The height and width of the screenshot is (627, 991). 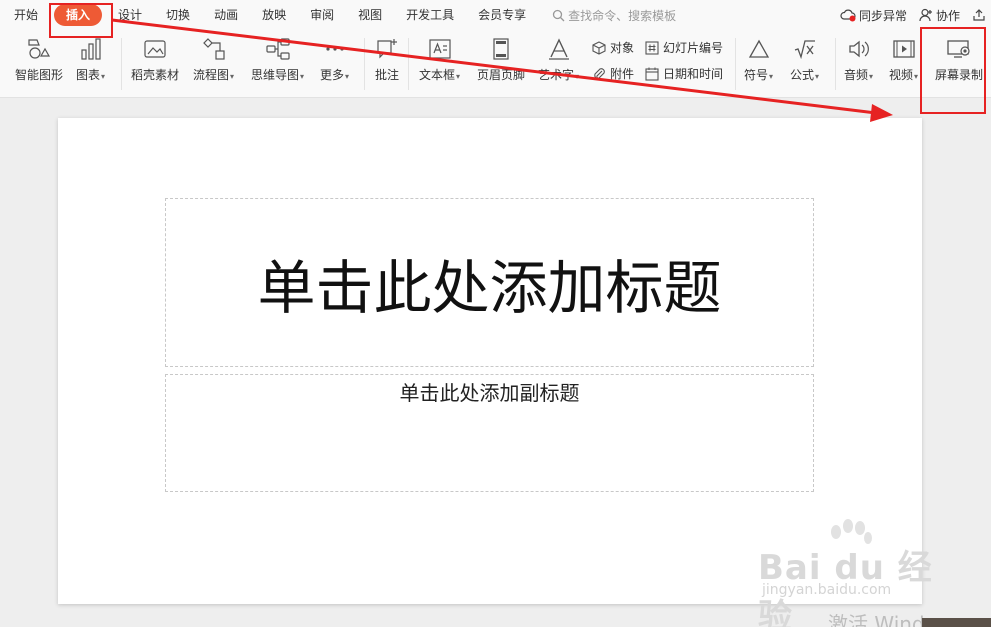 I want to click on video-icon, so click(x=903, y=49).